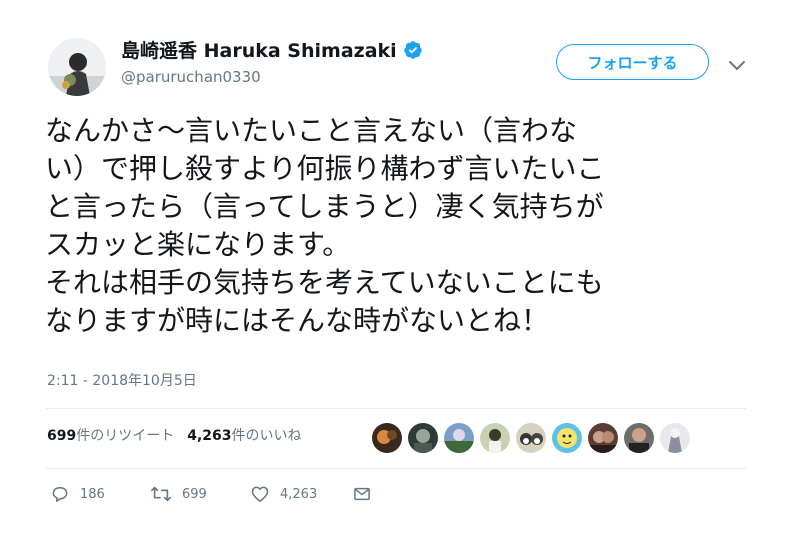 Image resolution: width=795 pixels, height=546 pixels. What do you see at coordinates (161, 494) in the screenshot?
I see `retweet-icon` at bounding box center [161, 494].